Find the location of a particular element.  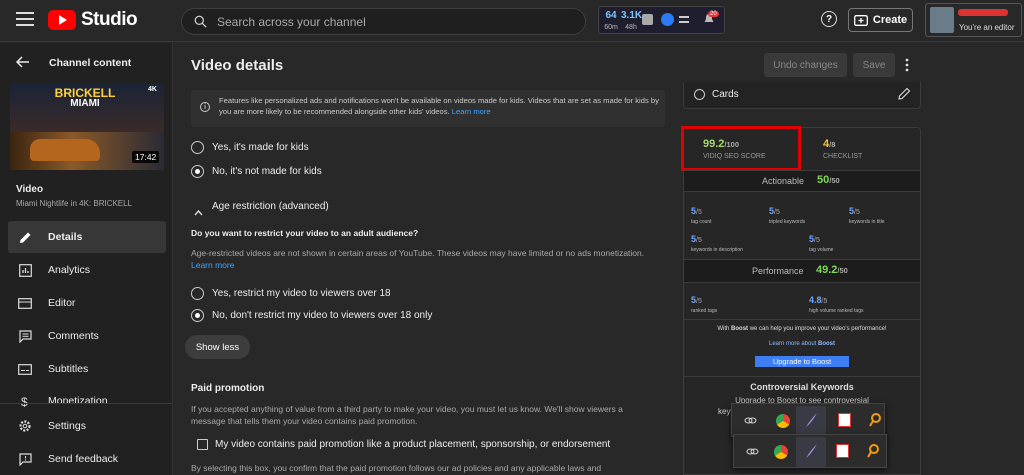

actionable-label: Actionable is located at coordinates (783, 181).